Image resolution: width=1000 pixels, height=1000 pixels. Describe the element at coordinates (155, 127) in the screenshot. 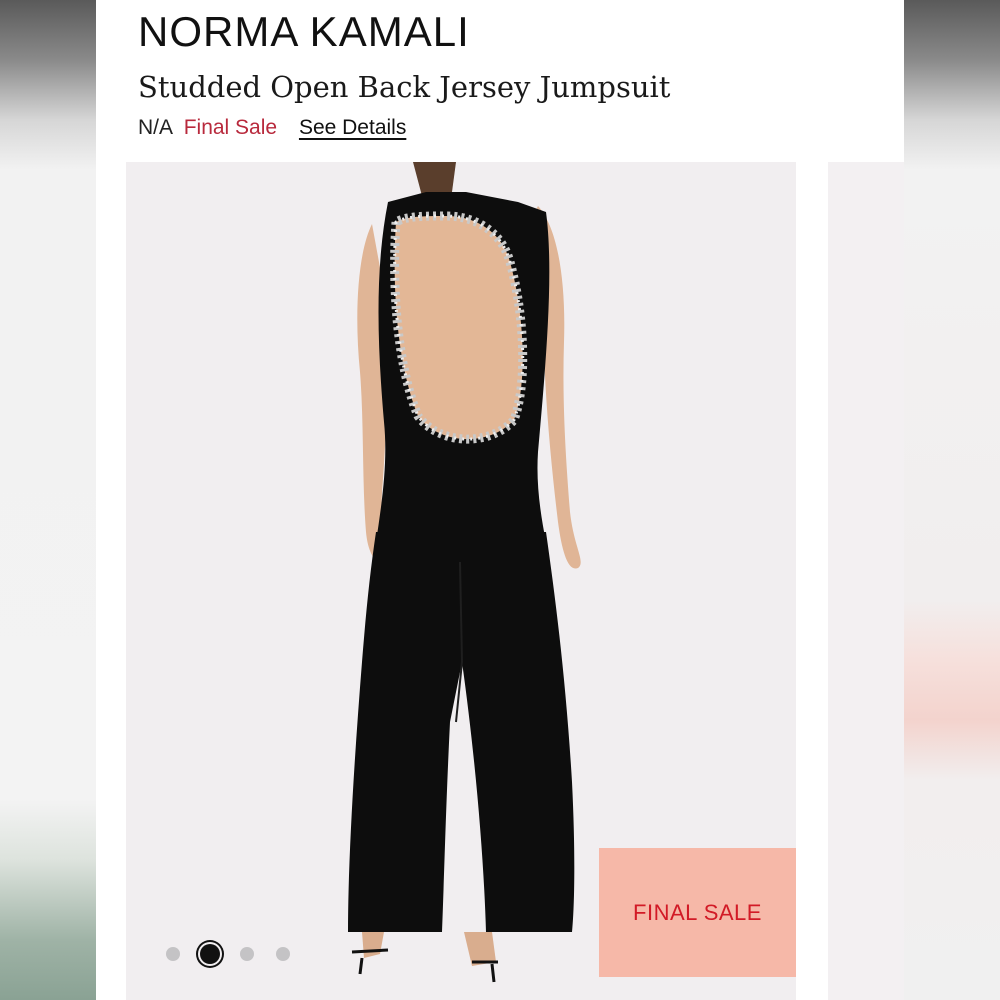

I see `price-value: N/A` at that location.